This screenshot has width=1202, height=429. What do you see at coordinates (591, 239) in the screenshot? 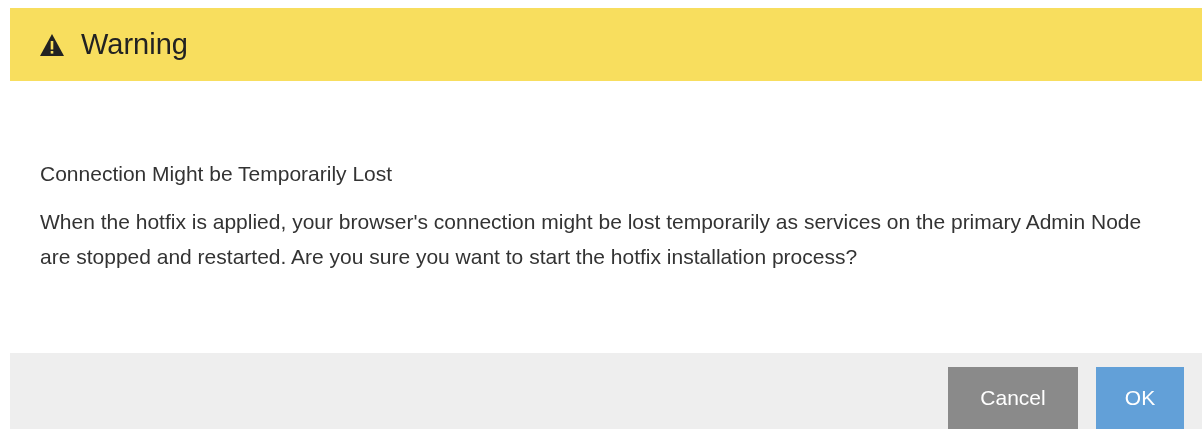
I see `message-text: When the hotfix is applied, your browser's connection might be lost temporarily as services on the primary Admin Node are stopped and restarted. Are you sure you want to start the hotfix installation process?` at bounding box center [591, 239].